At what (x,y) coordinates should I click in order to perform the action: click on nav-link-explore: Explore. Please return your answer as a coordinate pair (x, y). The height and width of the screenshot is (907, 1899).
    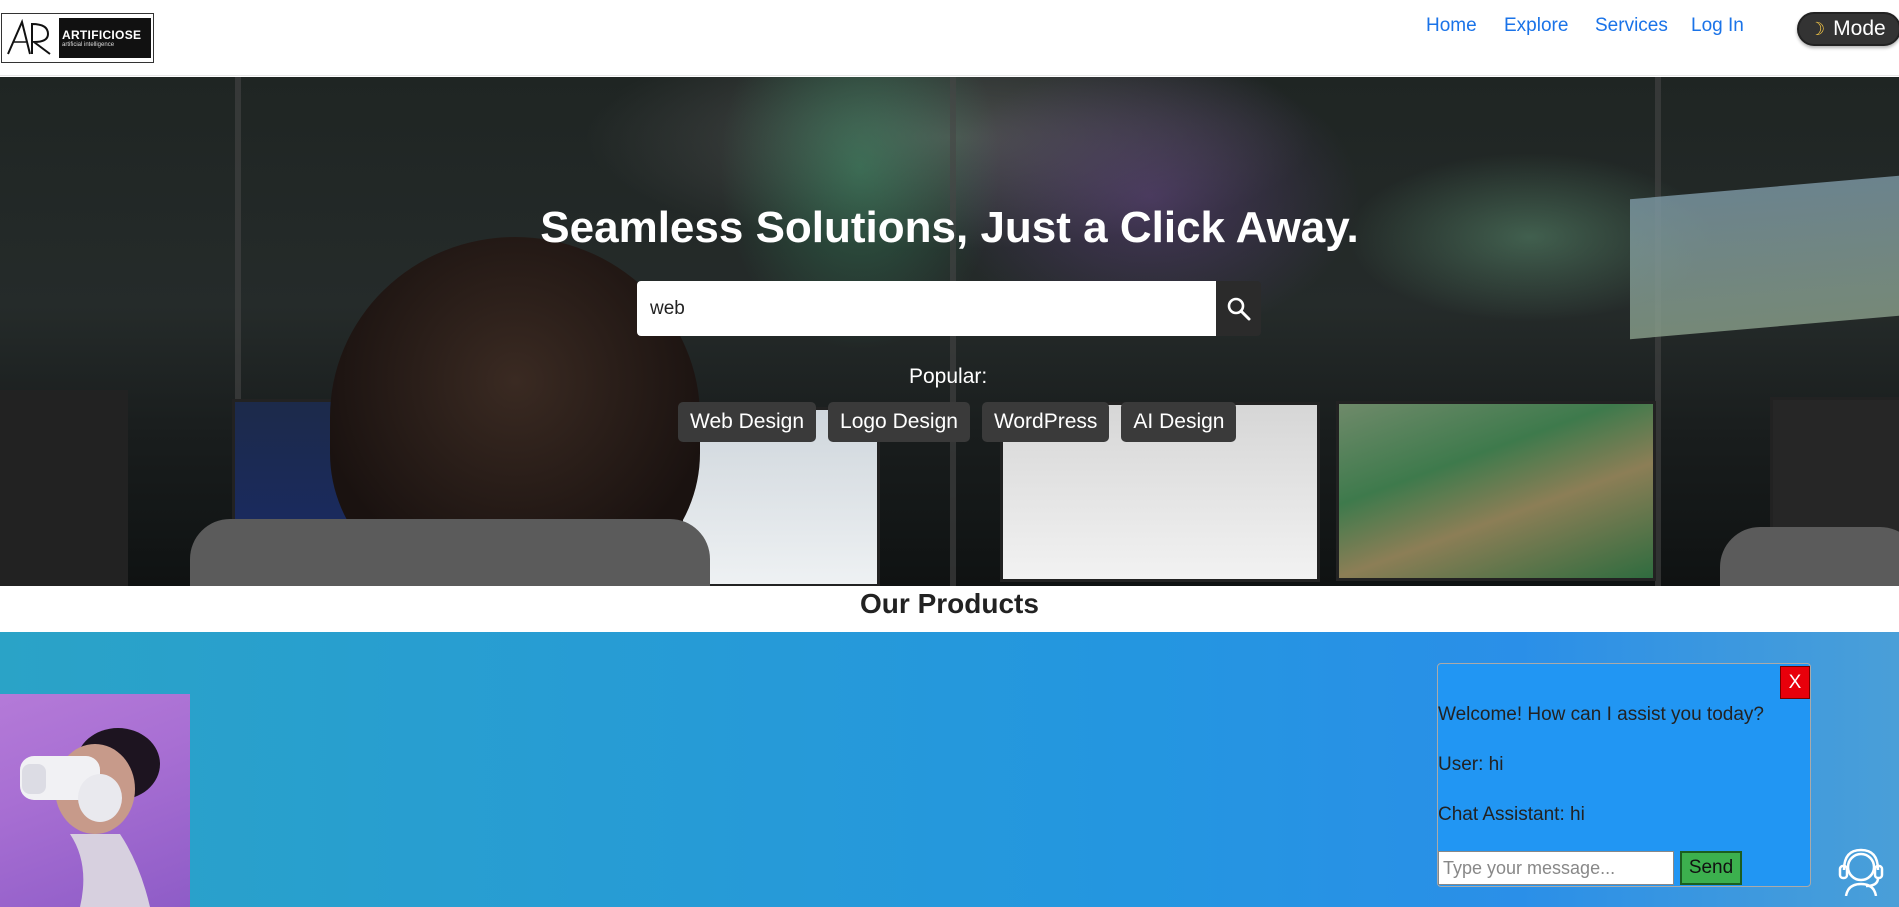
    Looking at the image, I should click on (1537, 26).